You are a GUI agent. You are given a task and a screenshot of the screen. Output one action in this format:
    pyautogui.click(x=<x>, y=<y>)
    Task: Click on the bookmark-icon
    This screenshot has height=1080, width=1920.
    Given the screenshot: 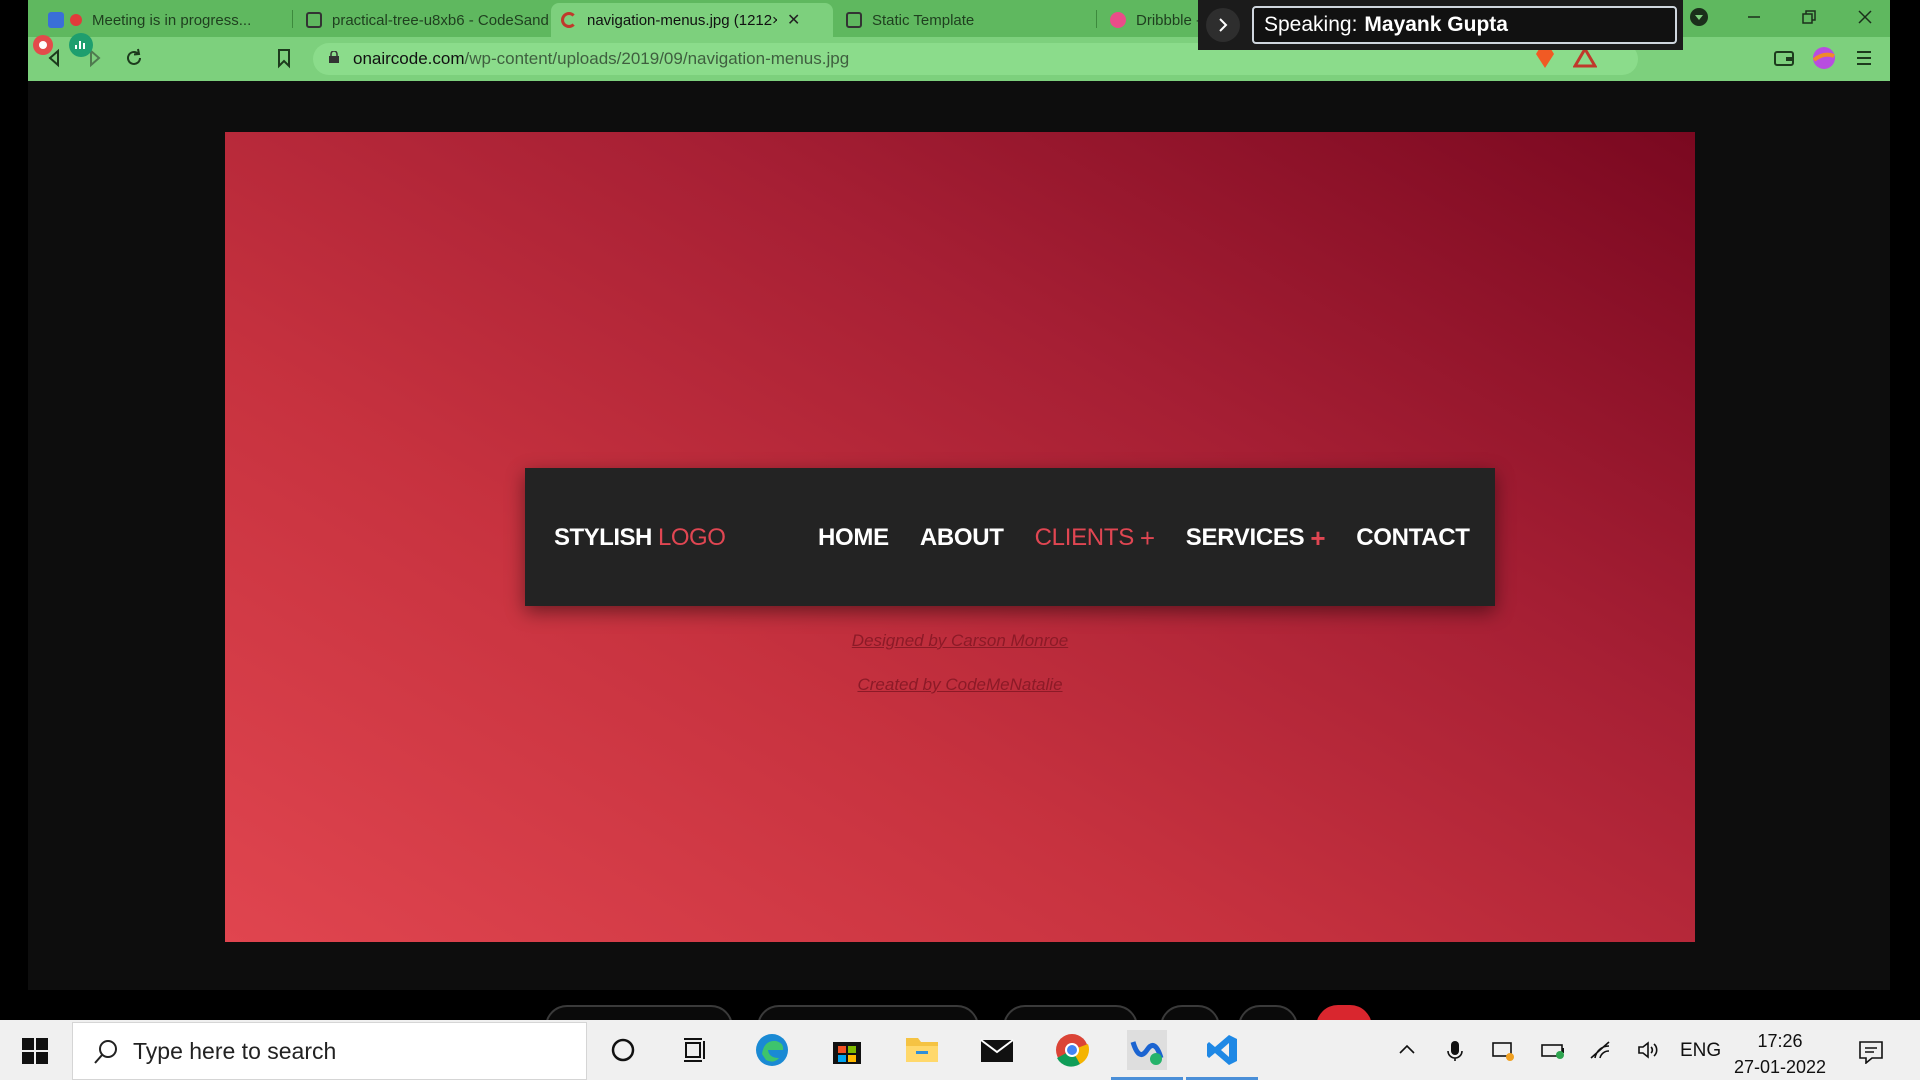 What is the action you would take?
    pyautogui.click(x=284, y=61)
    